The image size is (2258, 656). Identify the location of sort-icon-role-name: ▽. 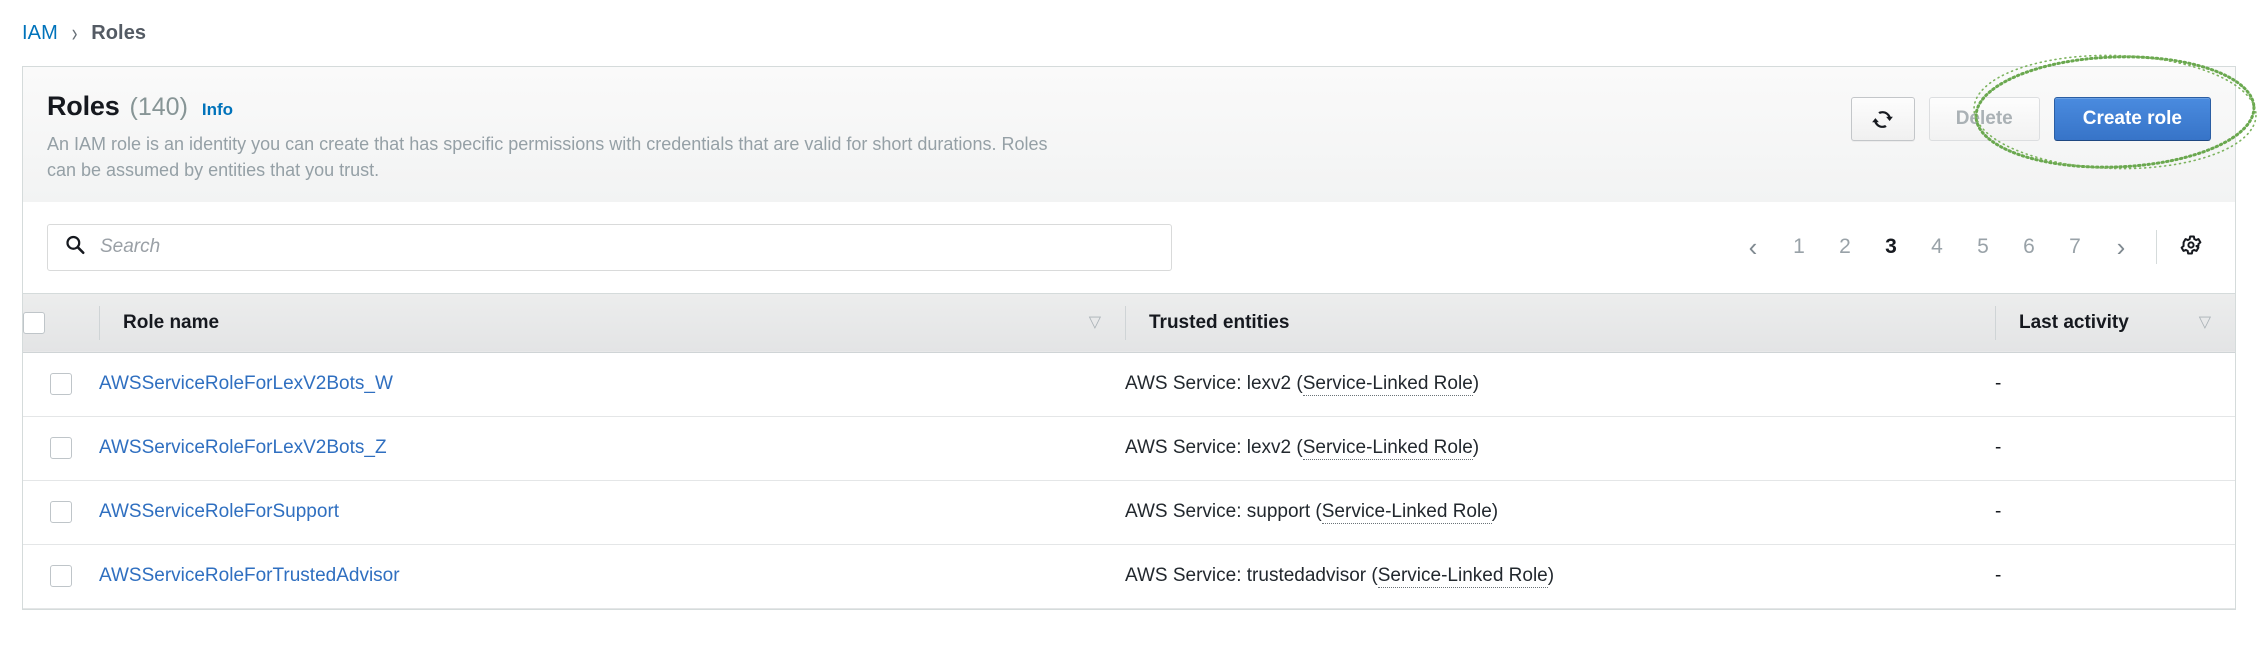
(1095, 322).